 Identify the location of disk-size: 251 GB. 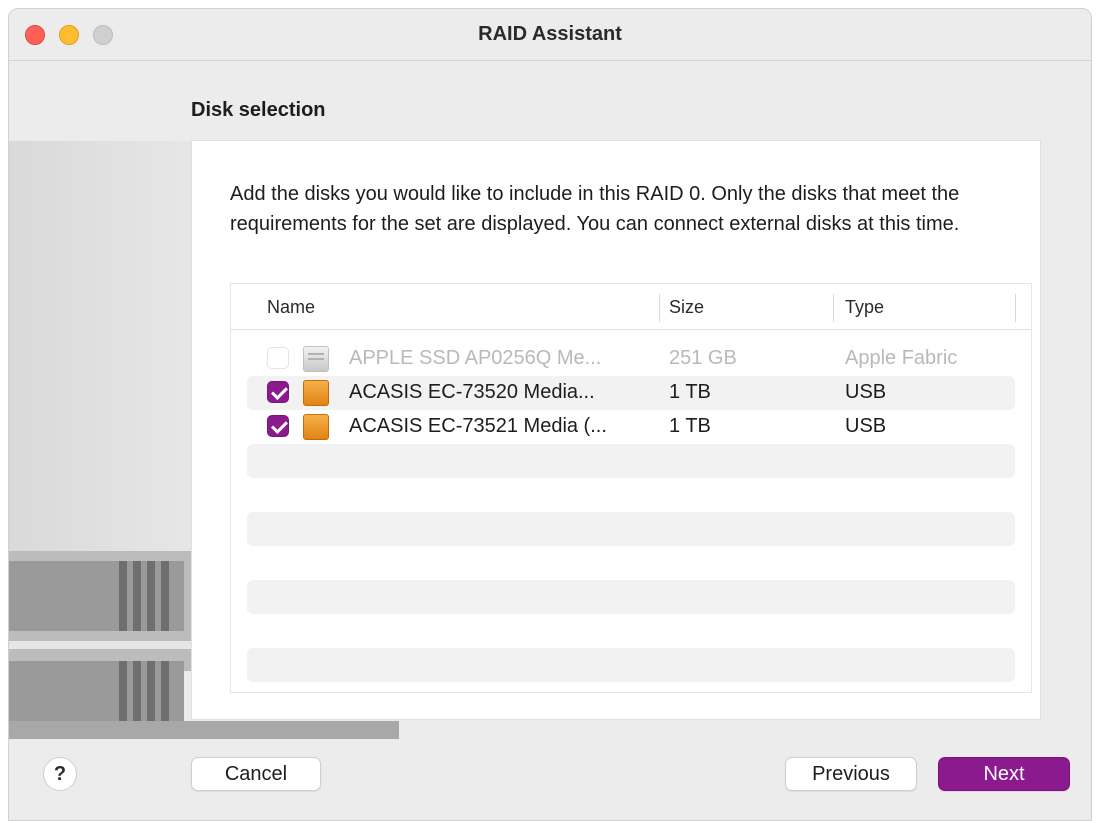
(703, 358).